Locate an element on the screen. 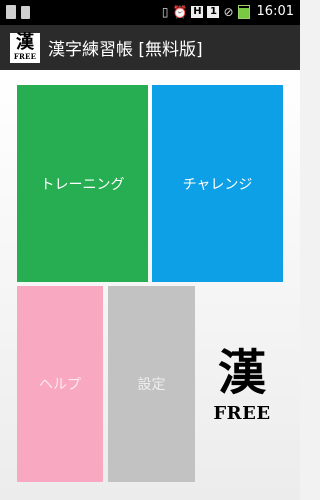  sim-1-icon: 1 is located at coordinates (213, 11).